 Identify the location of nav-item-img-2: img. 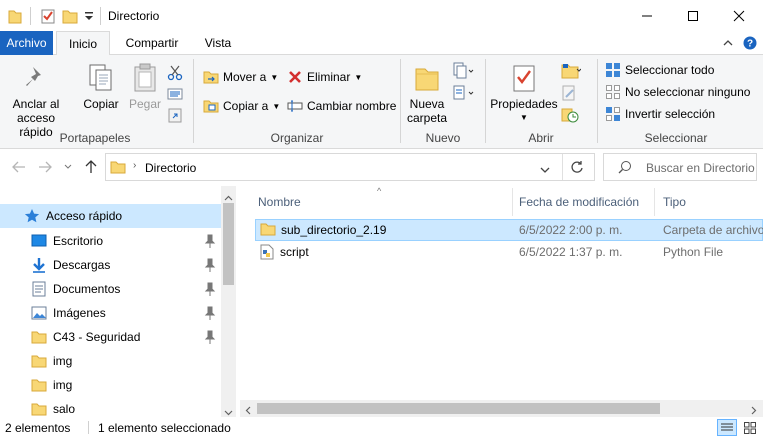
(110, 385).